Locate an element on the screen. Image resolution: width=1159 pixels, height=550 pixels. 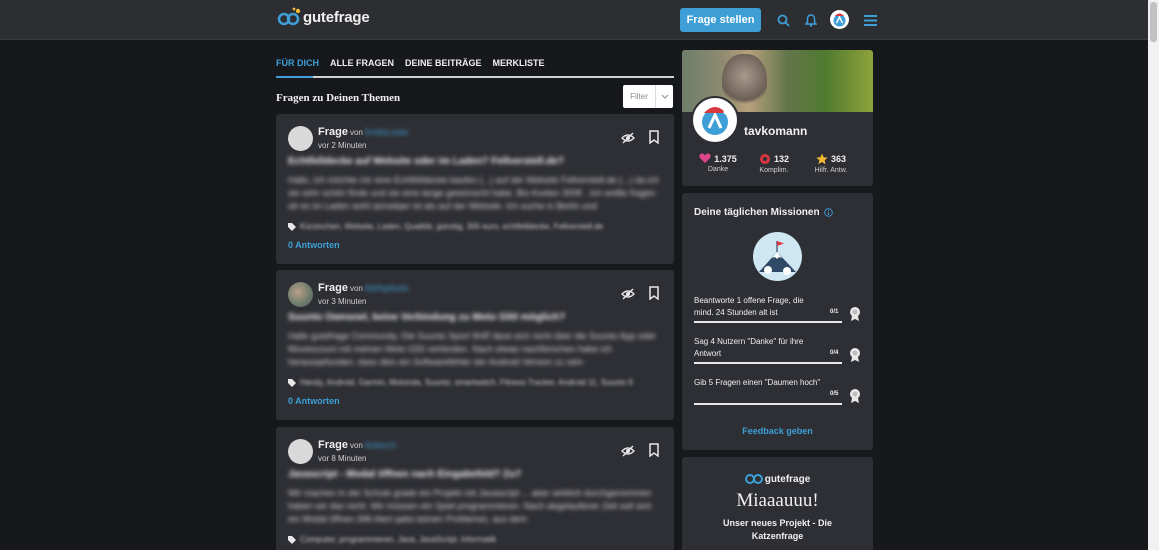
profile-username: tavkomann is located at coordinates (775, 131).